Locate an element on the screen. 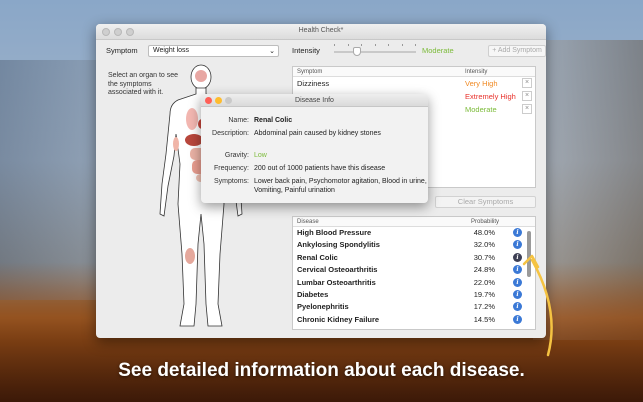 The height and width of the screenshot is (402, 643). disease-name: Diabetes is located at coordinates (313, 294).